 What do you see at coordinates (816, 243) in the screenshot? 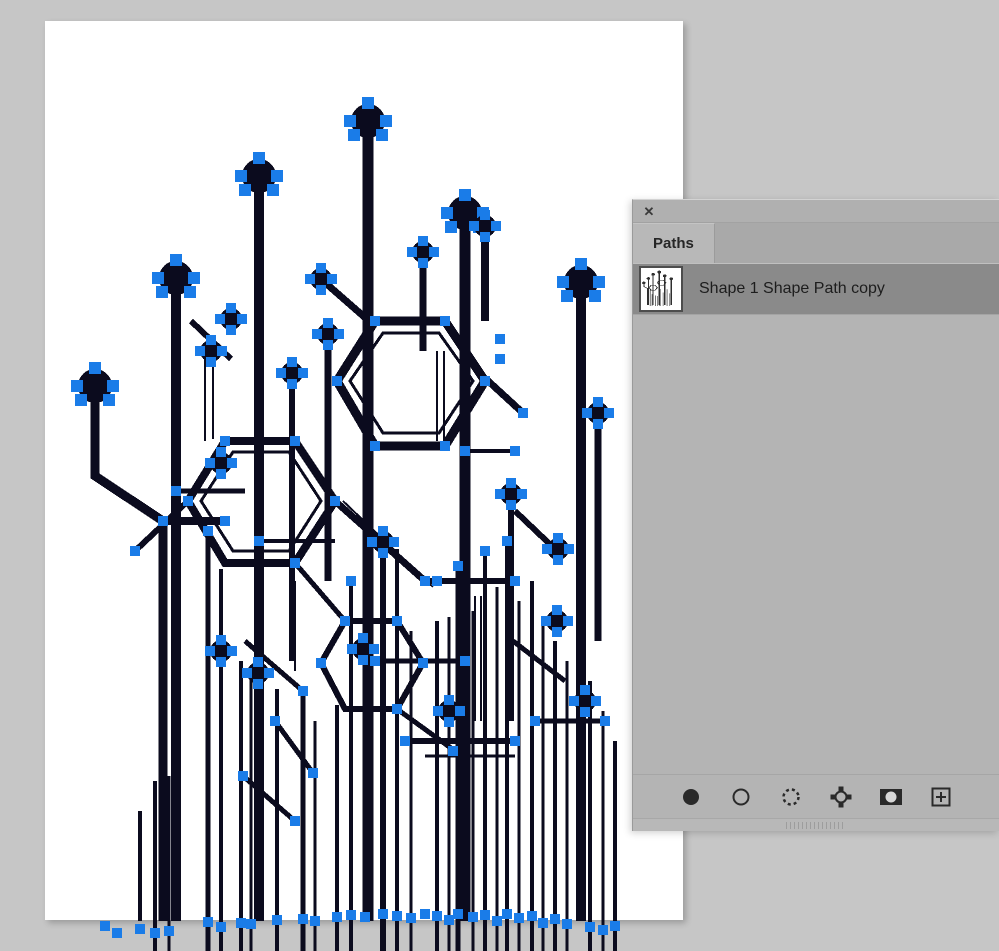
I see `panel-tab-strip: Paths` at bounding box center [816, 243].